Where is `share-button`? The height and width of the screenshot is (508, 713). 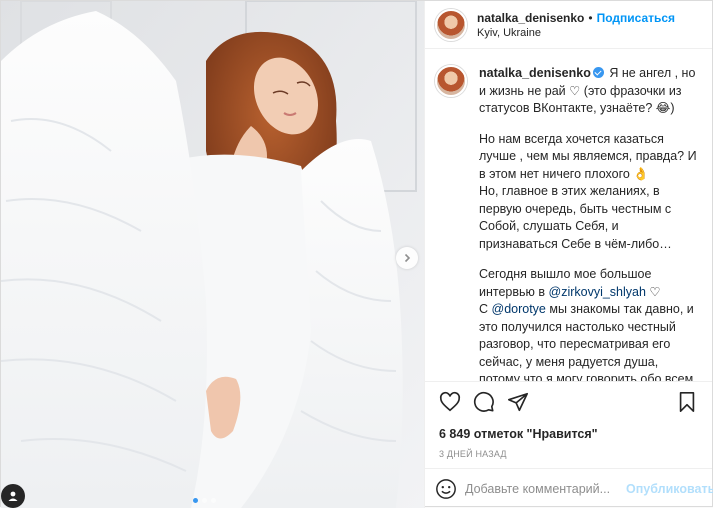 share-button is located at coordinates (518, 402).